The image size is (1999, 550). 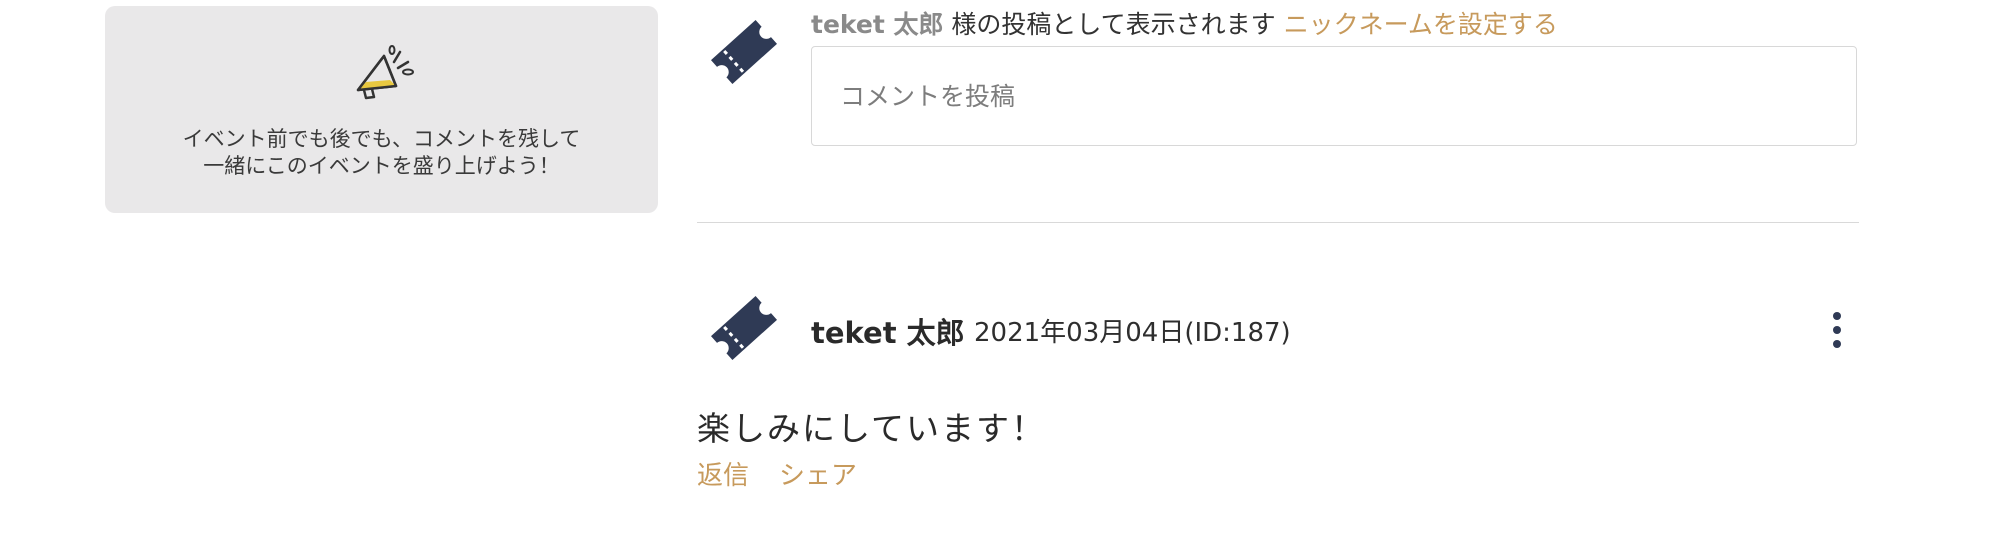 I want to click on comment-actions: 返信 シェア, so click(x=792, y=473).